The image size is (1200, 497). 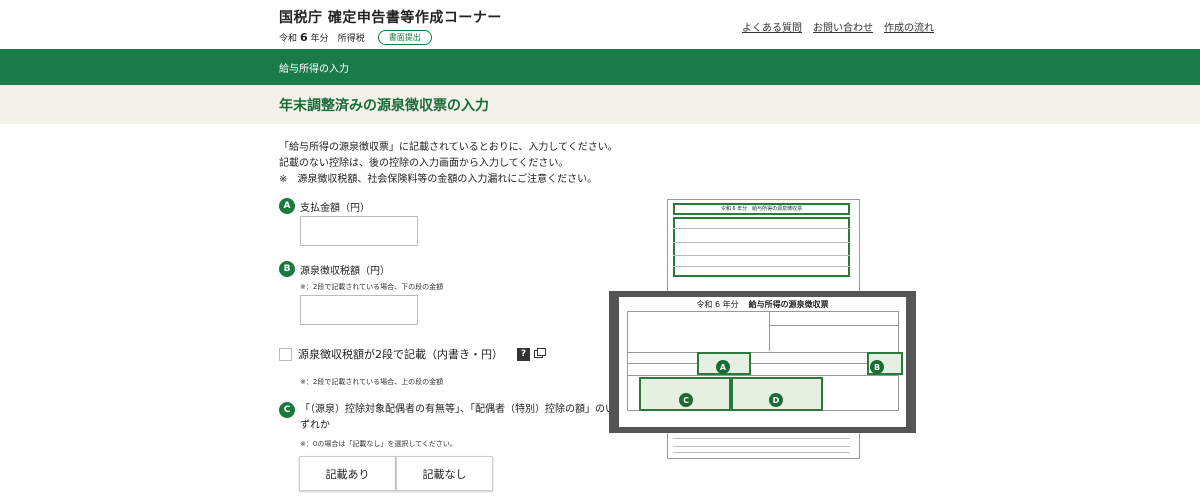 What do you see at coordinates (345, 271) in the screenshot?
I see `withholding-tax-text: 源泉徴収税額（円）` at bounding box center [345, 271].